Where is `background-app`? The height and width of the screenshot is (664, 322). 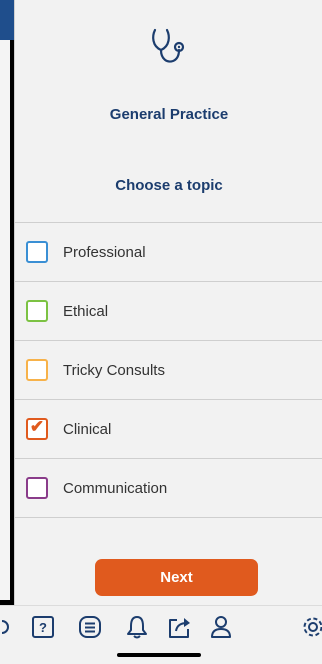
background-app is located at coordinates (7, 331).